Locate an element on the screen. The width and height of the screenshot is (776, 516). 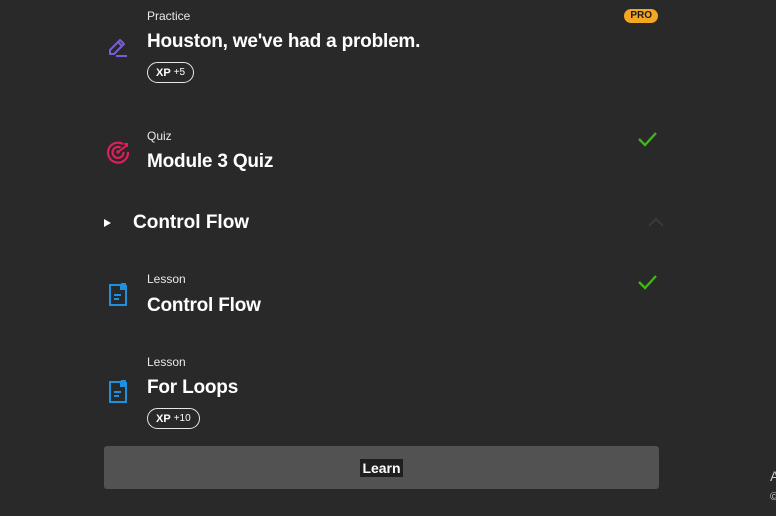
learn-button: Learn is located at coordinates (381, 467).